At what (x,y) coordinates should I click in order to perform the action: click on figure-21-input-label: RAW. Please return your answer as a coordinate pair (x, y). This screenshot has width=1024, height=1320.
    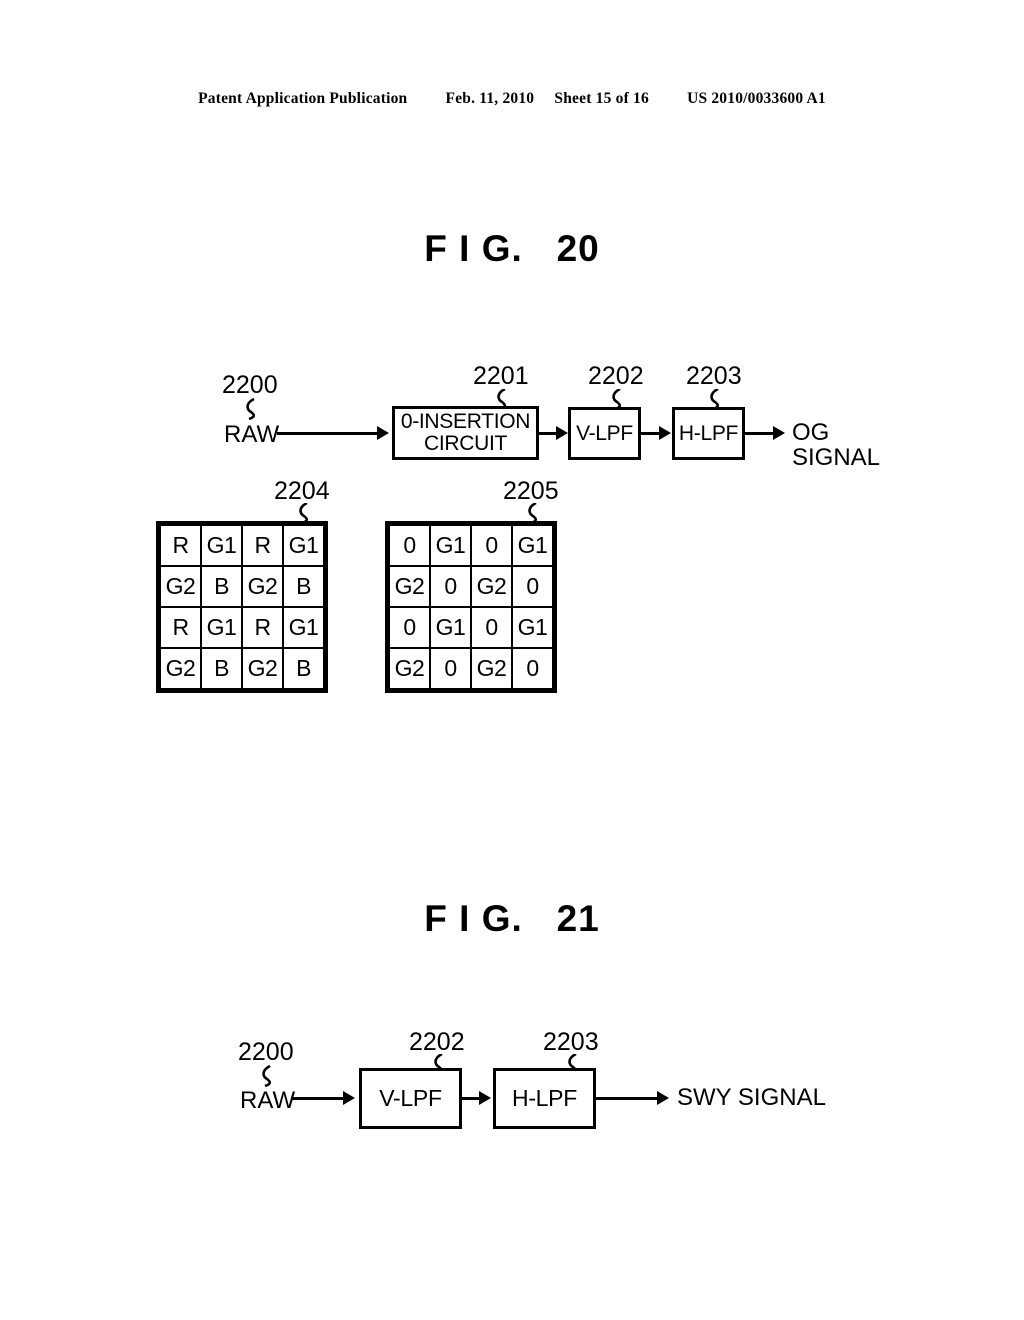
    Looking at the image, I should click on (268, 1100).